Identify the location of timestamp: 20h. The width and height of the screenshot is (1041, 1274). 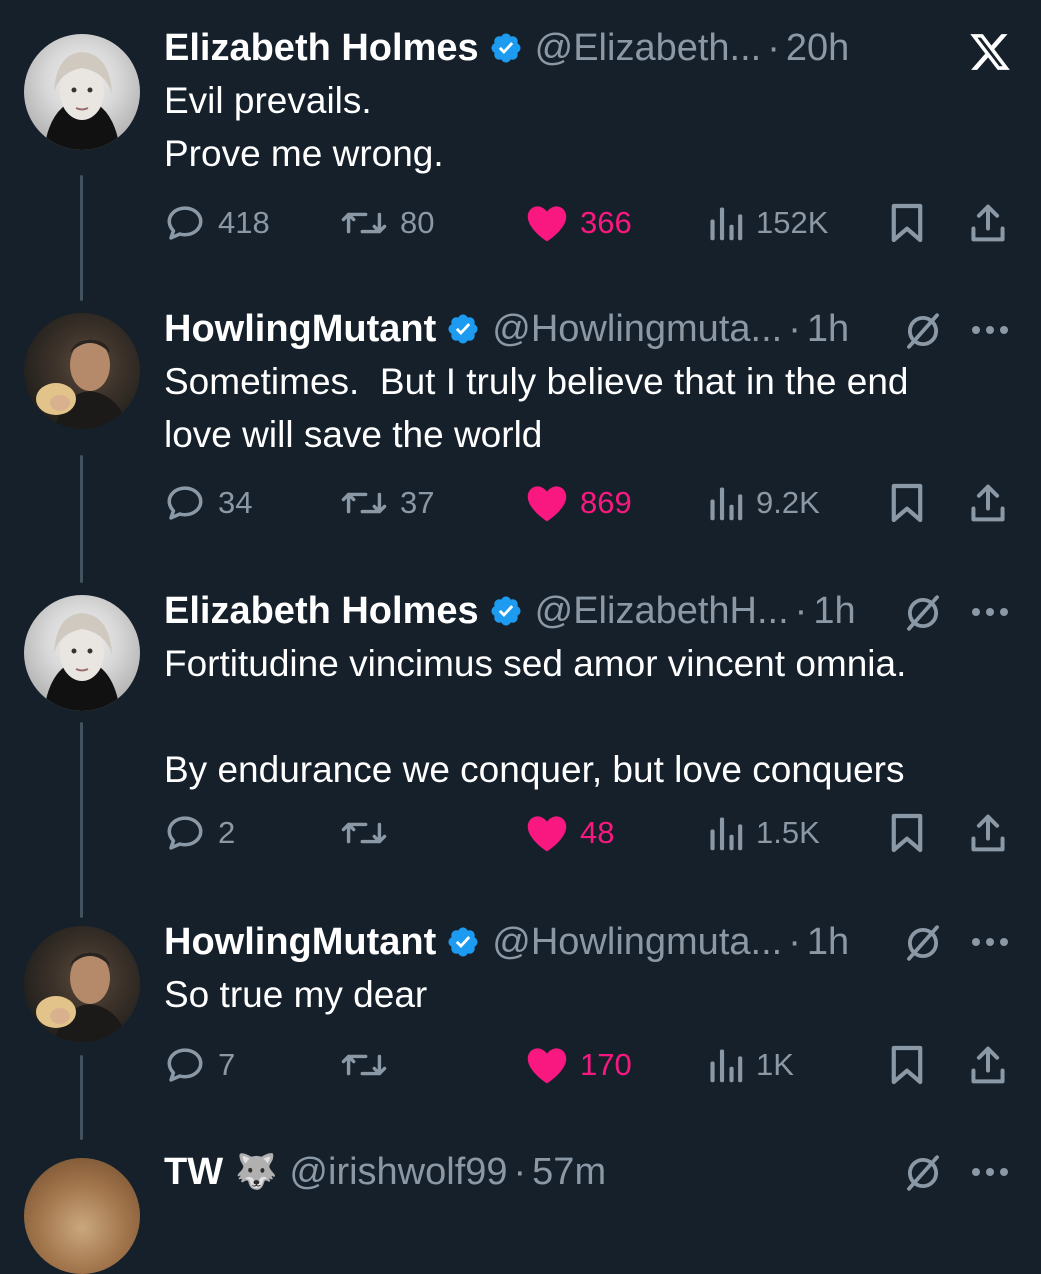
(817, 48).